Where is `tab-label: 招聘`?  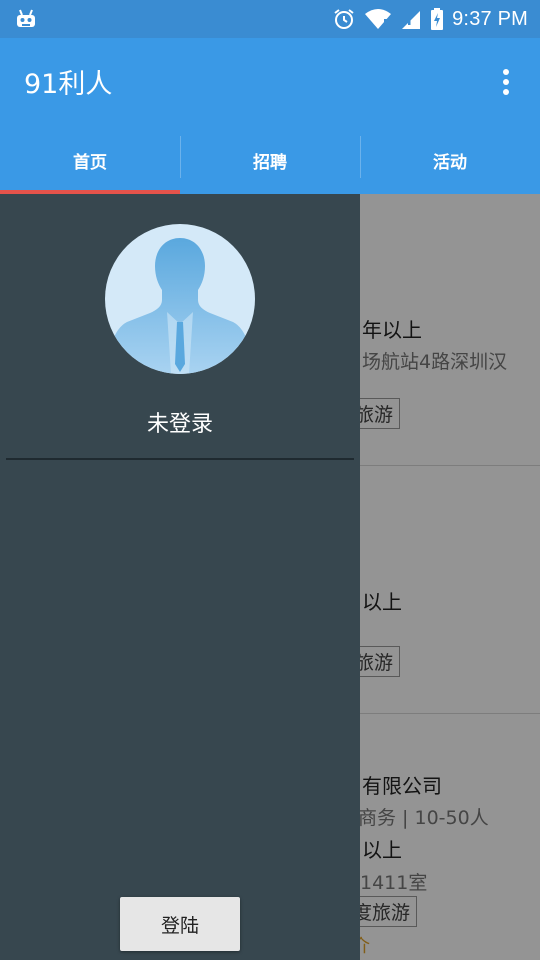 tab-label: 招聘 is located at coordinates (270, 162).